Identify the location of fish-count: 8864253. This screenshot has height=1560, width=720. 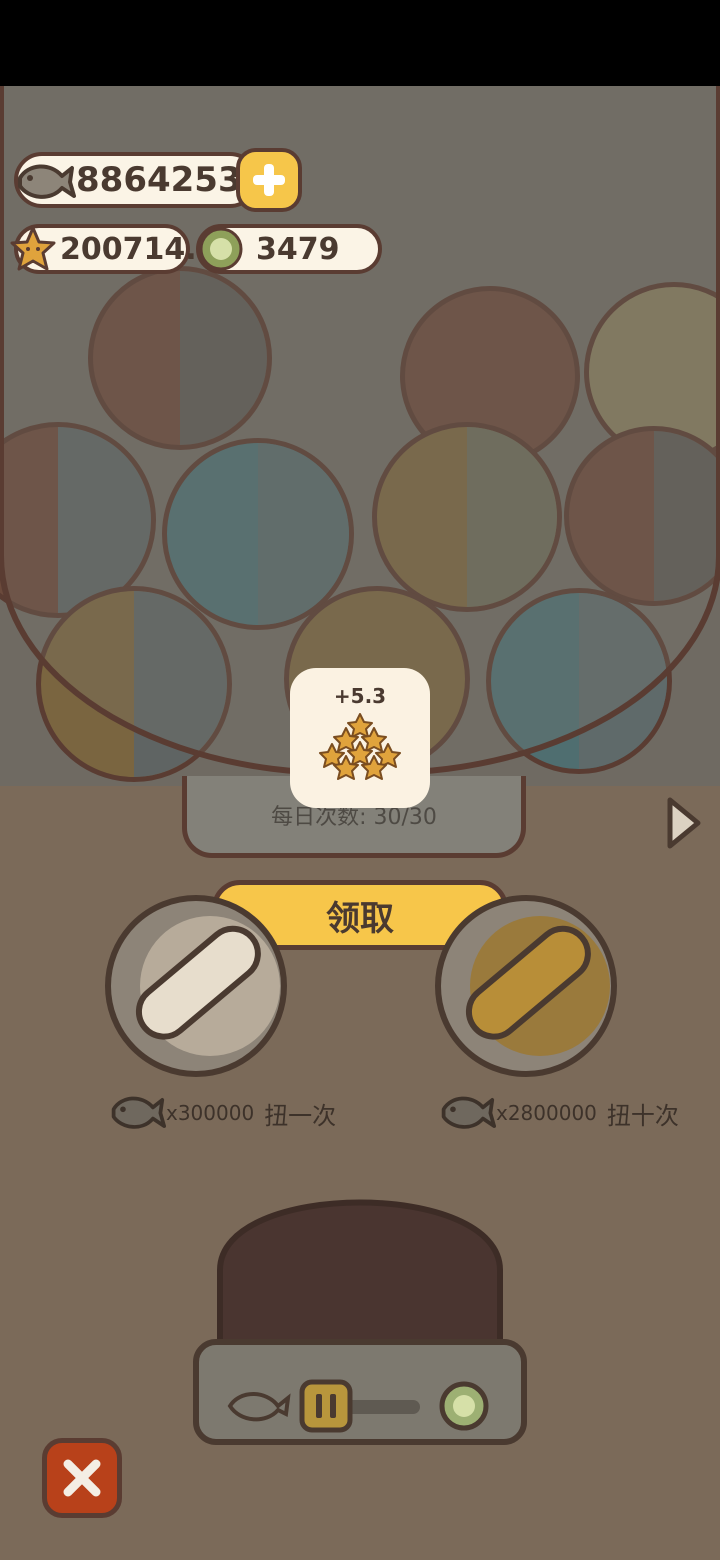
(159, 180).